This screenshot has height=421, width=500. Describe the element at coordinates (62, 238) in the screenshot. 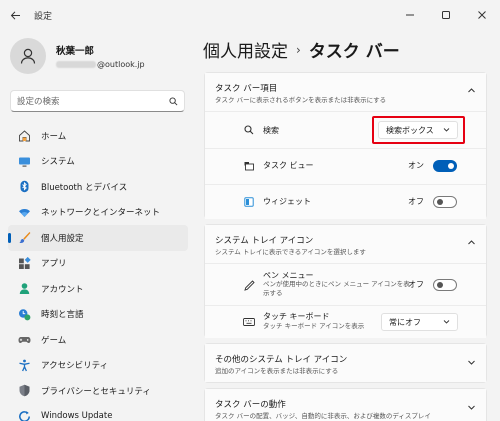

I see `sidebar-item-label: 個人用設定` at that location.